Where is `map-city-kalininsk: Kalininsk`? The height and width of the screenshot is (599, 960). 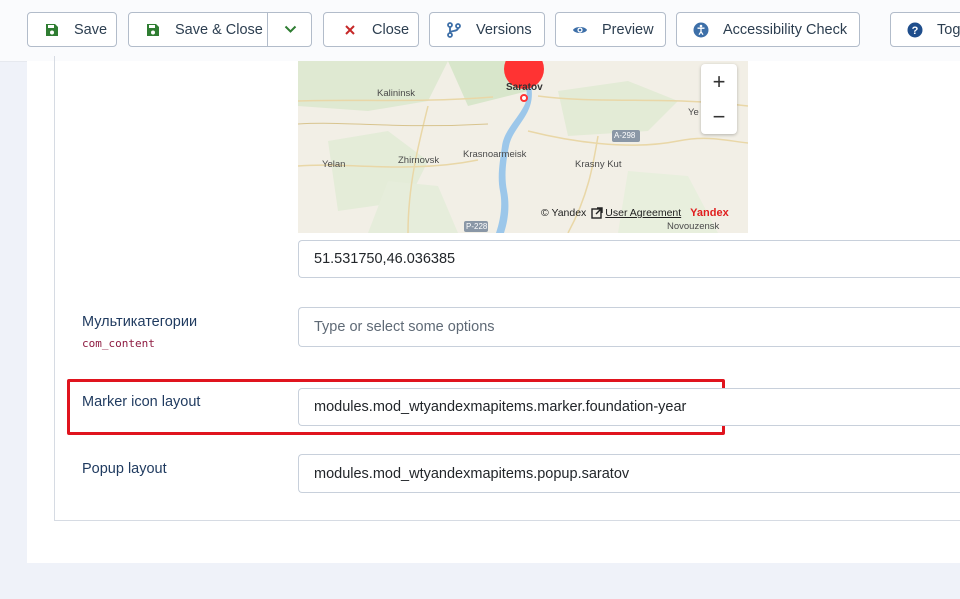
map-city-kalininsk: Kalininsk is located at coordinates (396, 93).